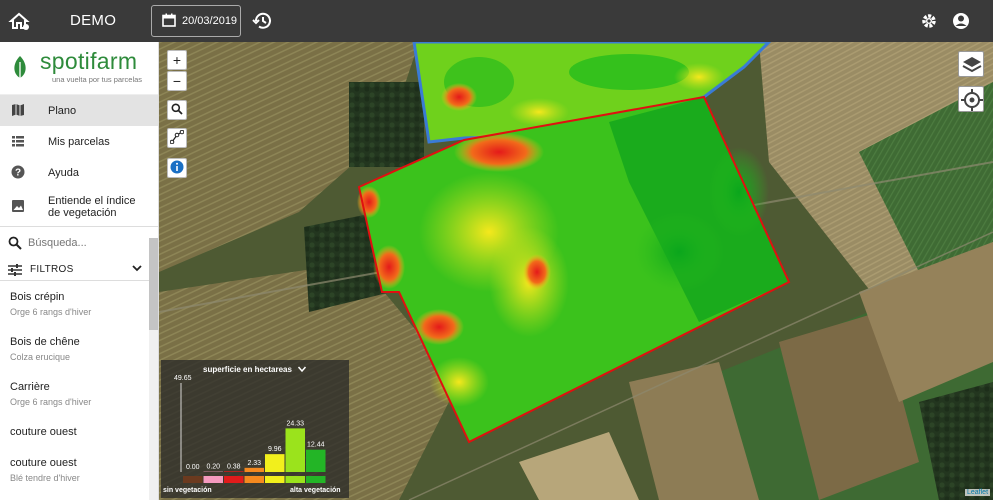 The height and width of the screenshot is (500, 993). What do you see at coordinates (18, 110) in the screenshot?
I see `map-icon` at bounding box center [18, 110].